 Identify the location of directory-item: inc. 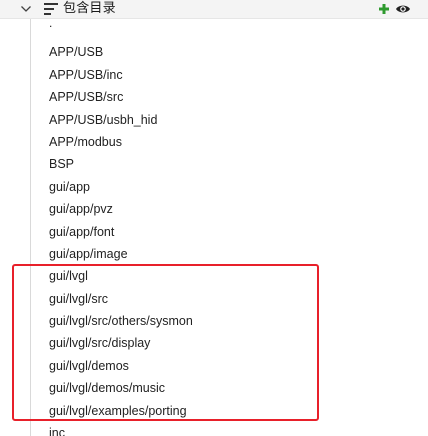
(214, 429).